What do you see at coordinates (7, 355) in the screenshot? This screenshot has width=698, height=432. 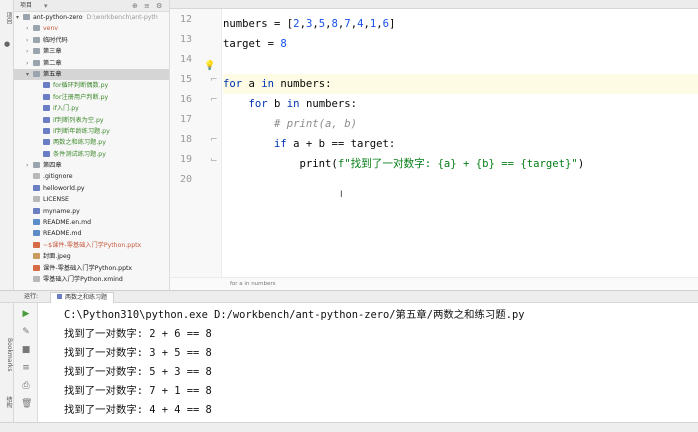 I see `bookmarks-tool-tab: Bookmarks` at bounding box center [7, 355].